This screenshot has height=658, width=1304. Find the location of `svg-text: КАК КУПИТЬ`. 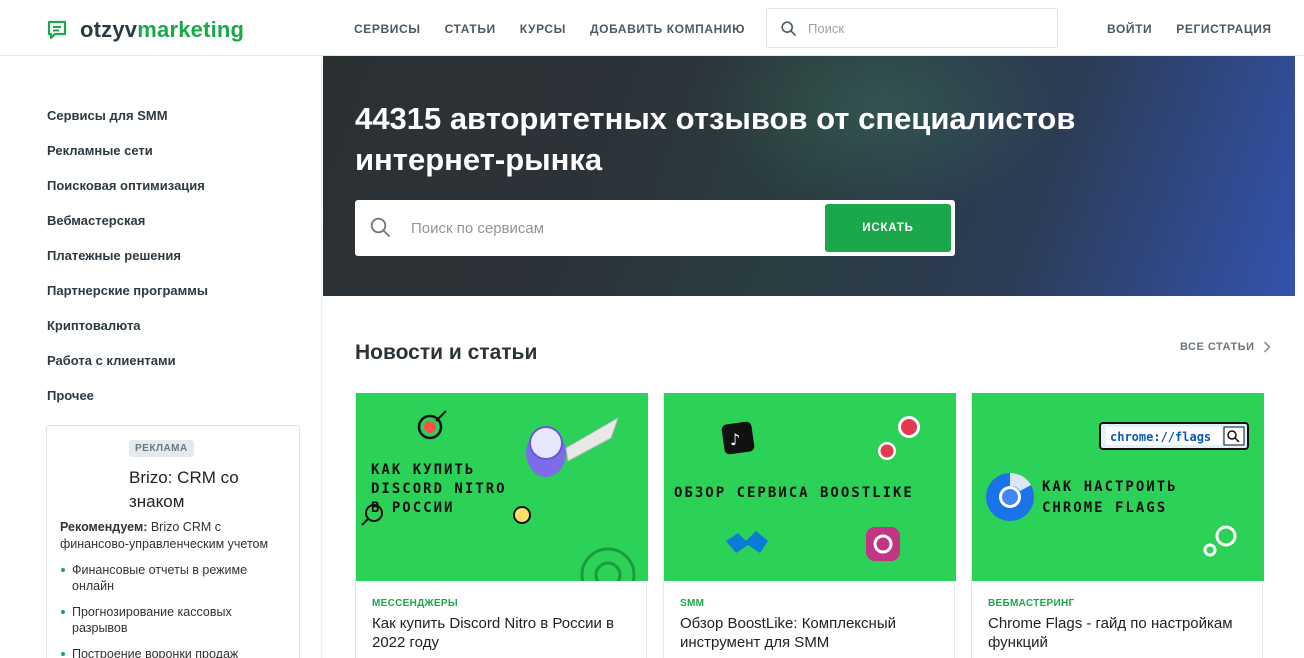

svg-text: КАК КУПИТЬ is located at coordinates (423, 470).